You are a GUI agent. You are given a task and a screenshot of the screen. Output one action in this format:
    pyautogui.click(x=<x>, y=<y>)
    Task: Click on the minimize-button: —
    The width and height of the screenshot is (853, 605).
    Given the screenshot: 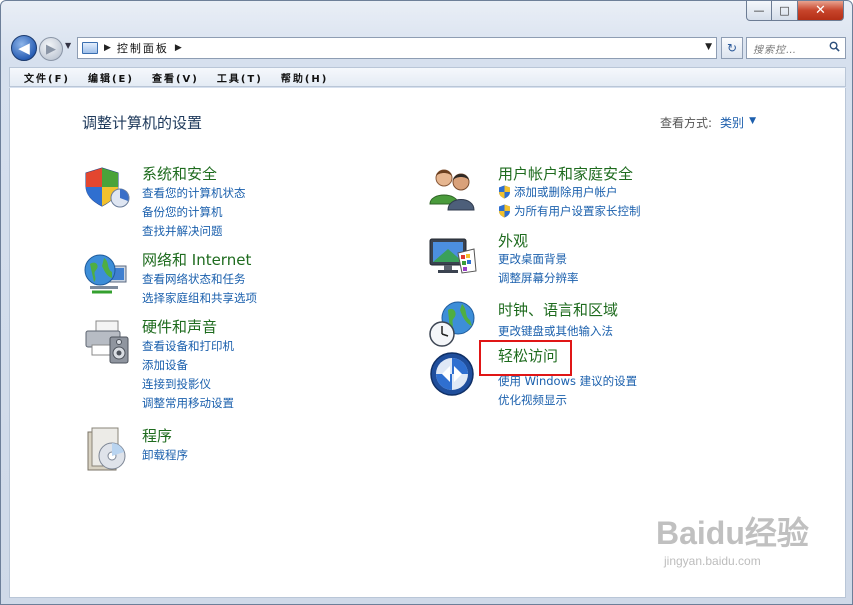 What is the action you would take?
    pyautogui.click(x=759, y=11)
    